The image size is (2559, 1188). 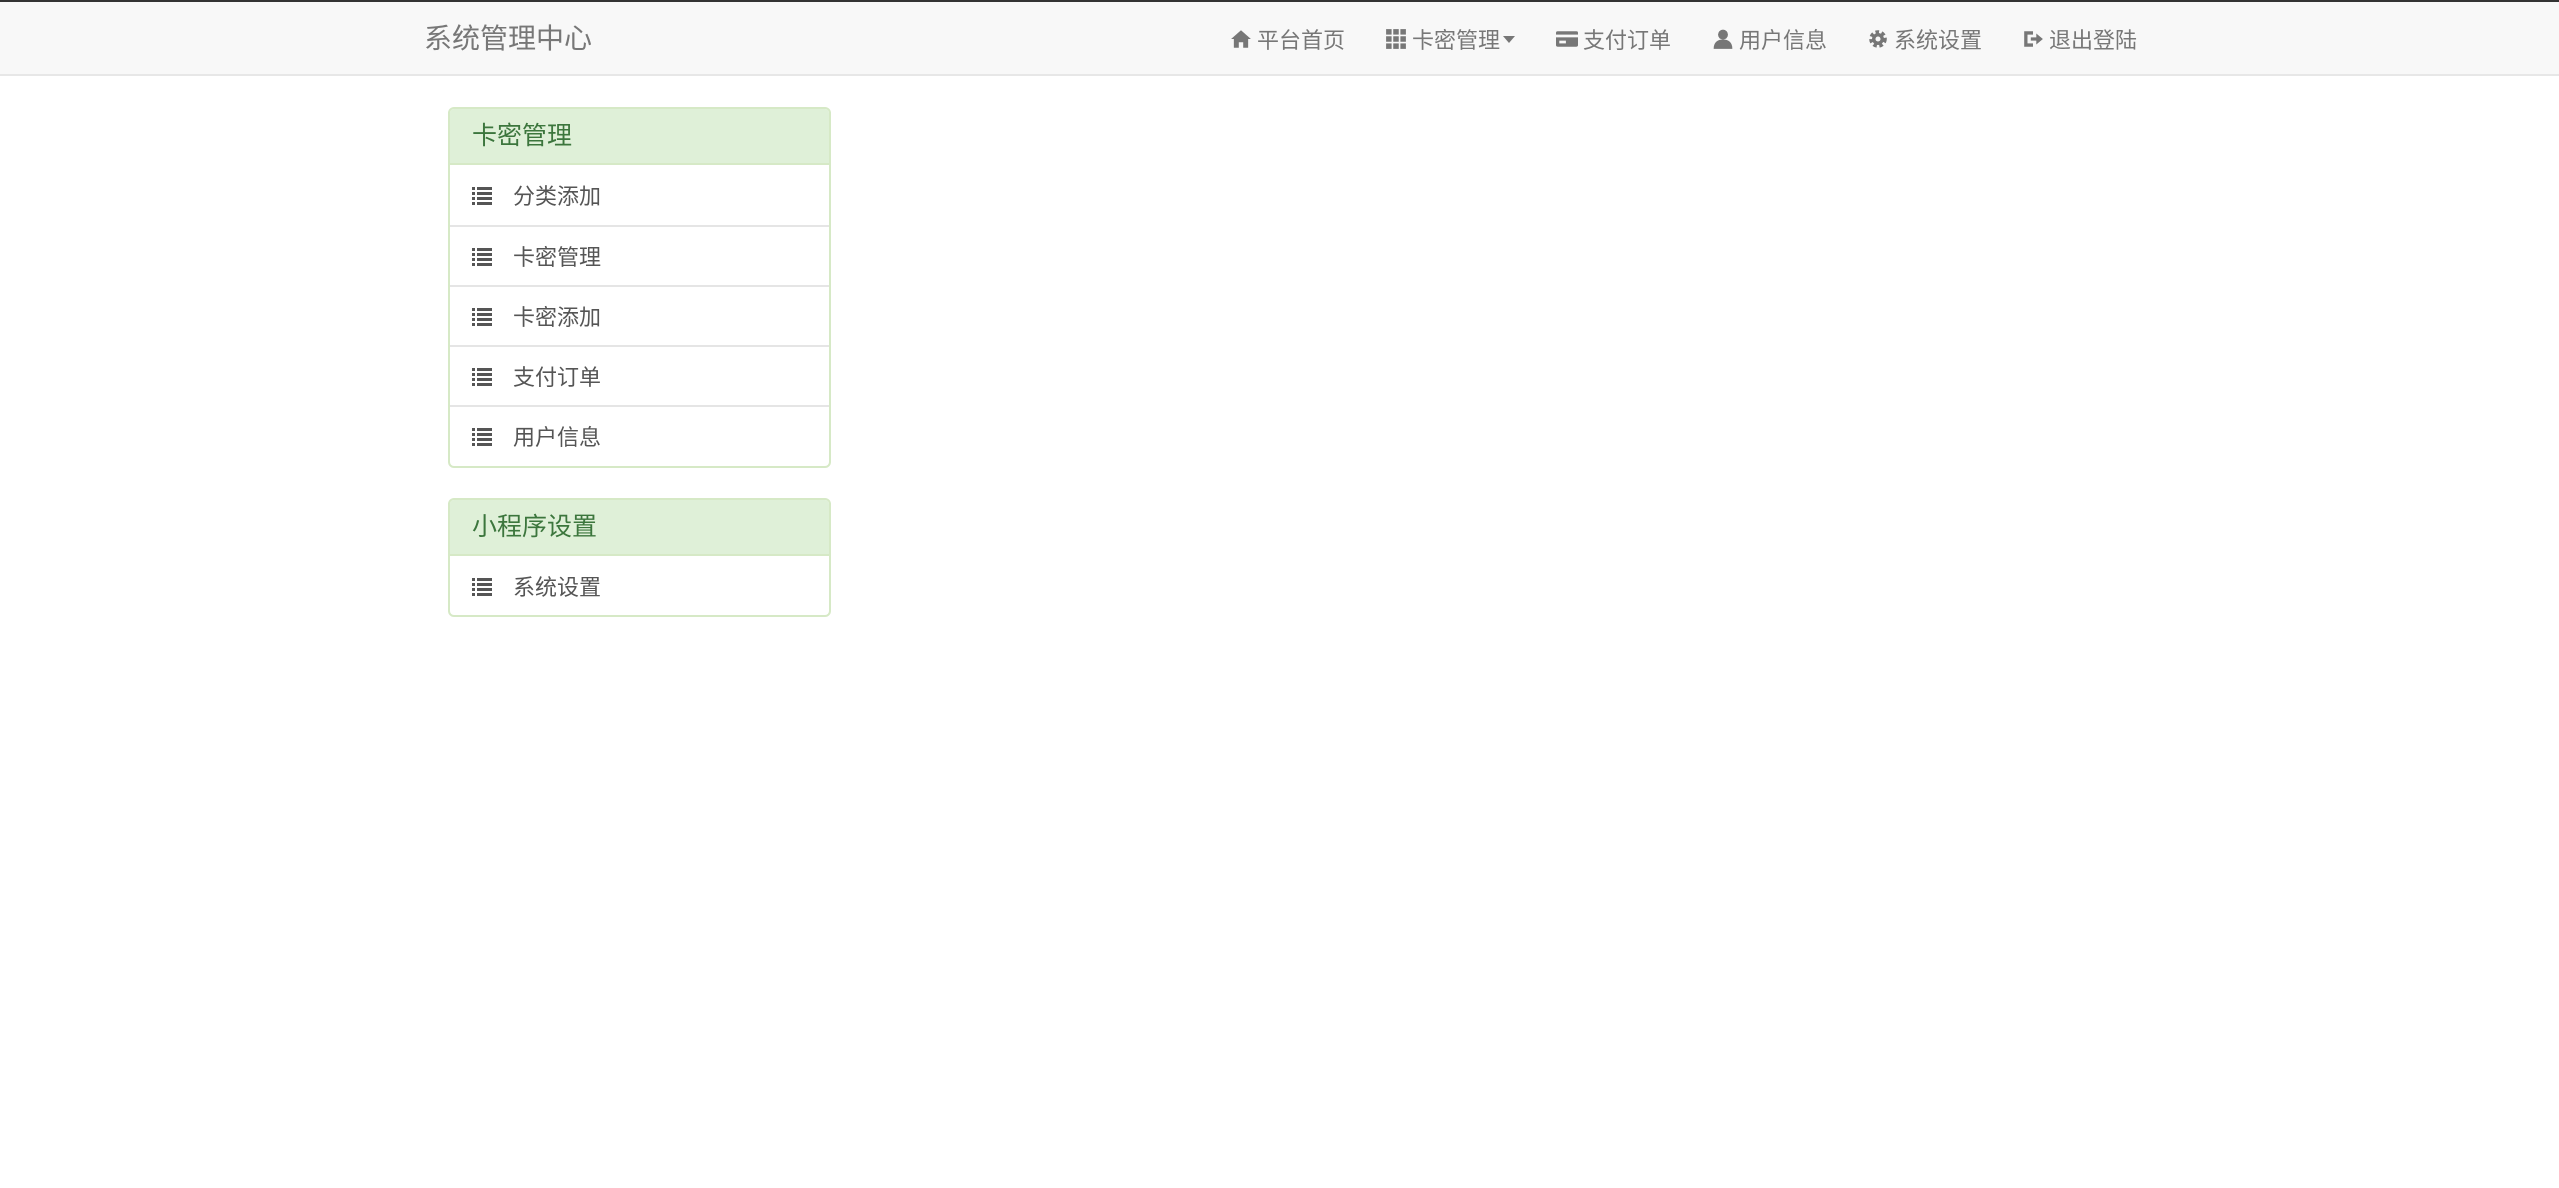 I want to click on credit-card-icon, so click(x=1567, y=39).